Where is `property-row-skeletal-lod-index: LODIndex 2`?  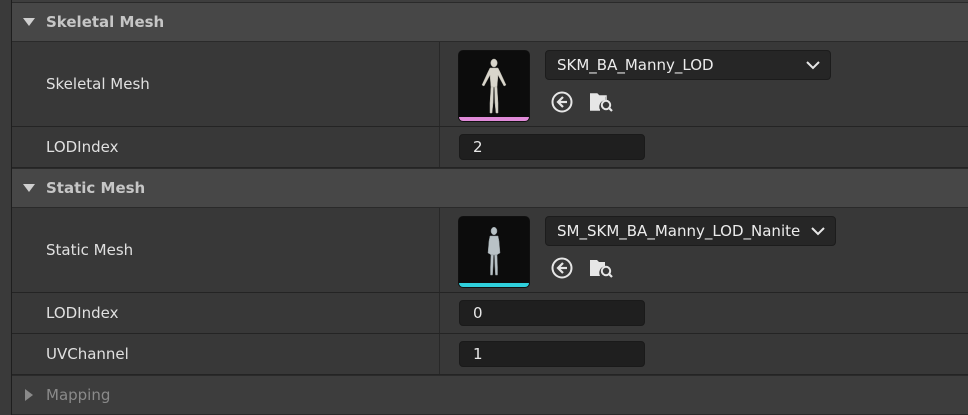
property-row-skeletal-lod-index: LODIndex 2 is located at coordinates (490, 147).